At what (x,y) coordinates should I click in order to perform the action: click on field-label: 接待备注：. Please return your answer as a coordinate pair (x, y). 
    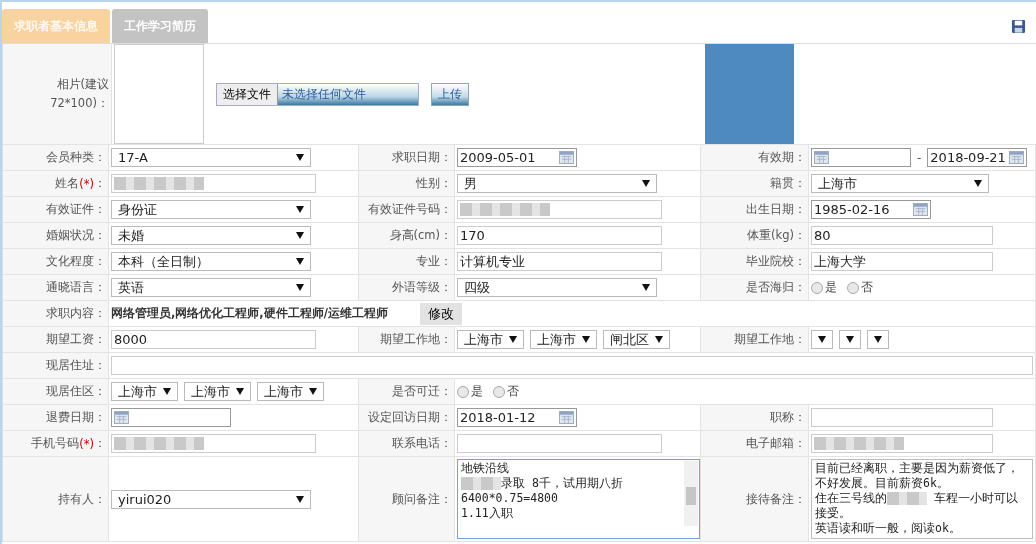
    Looking at the image, I should click on (755, 499).